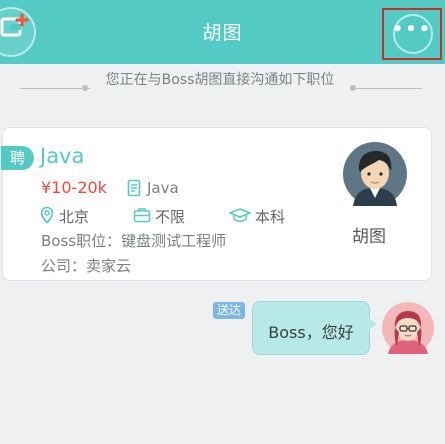  Describe the element at coordinates (134, 241) in the screenshot. I see `boss-position: Boss职位：键盘测试工程师` at that location.